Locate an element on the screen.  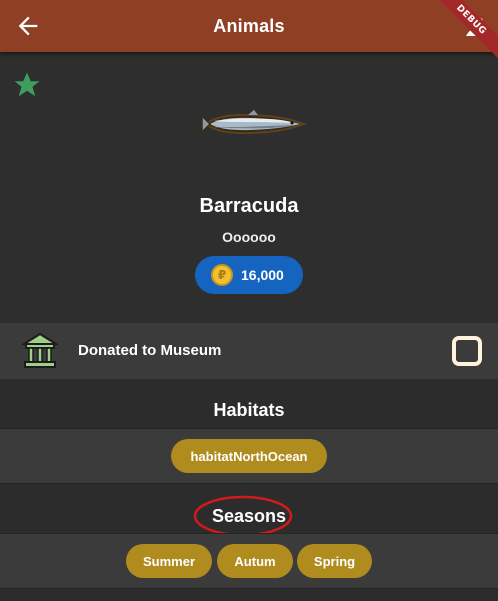
season-chip-summer: Summer is located at coordinates (169, 561).